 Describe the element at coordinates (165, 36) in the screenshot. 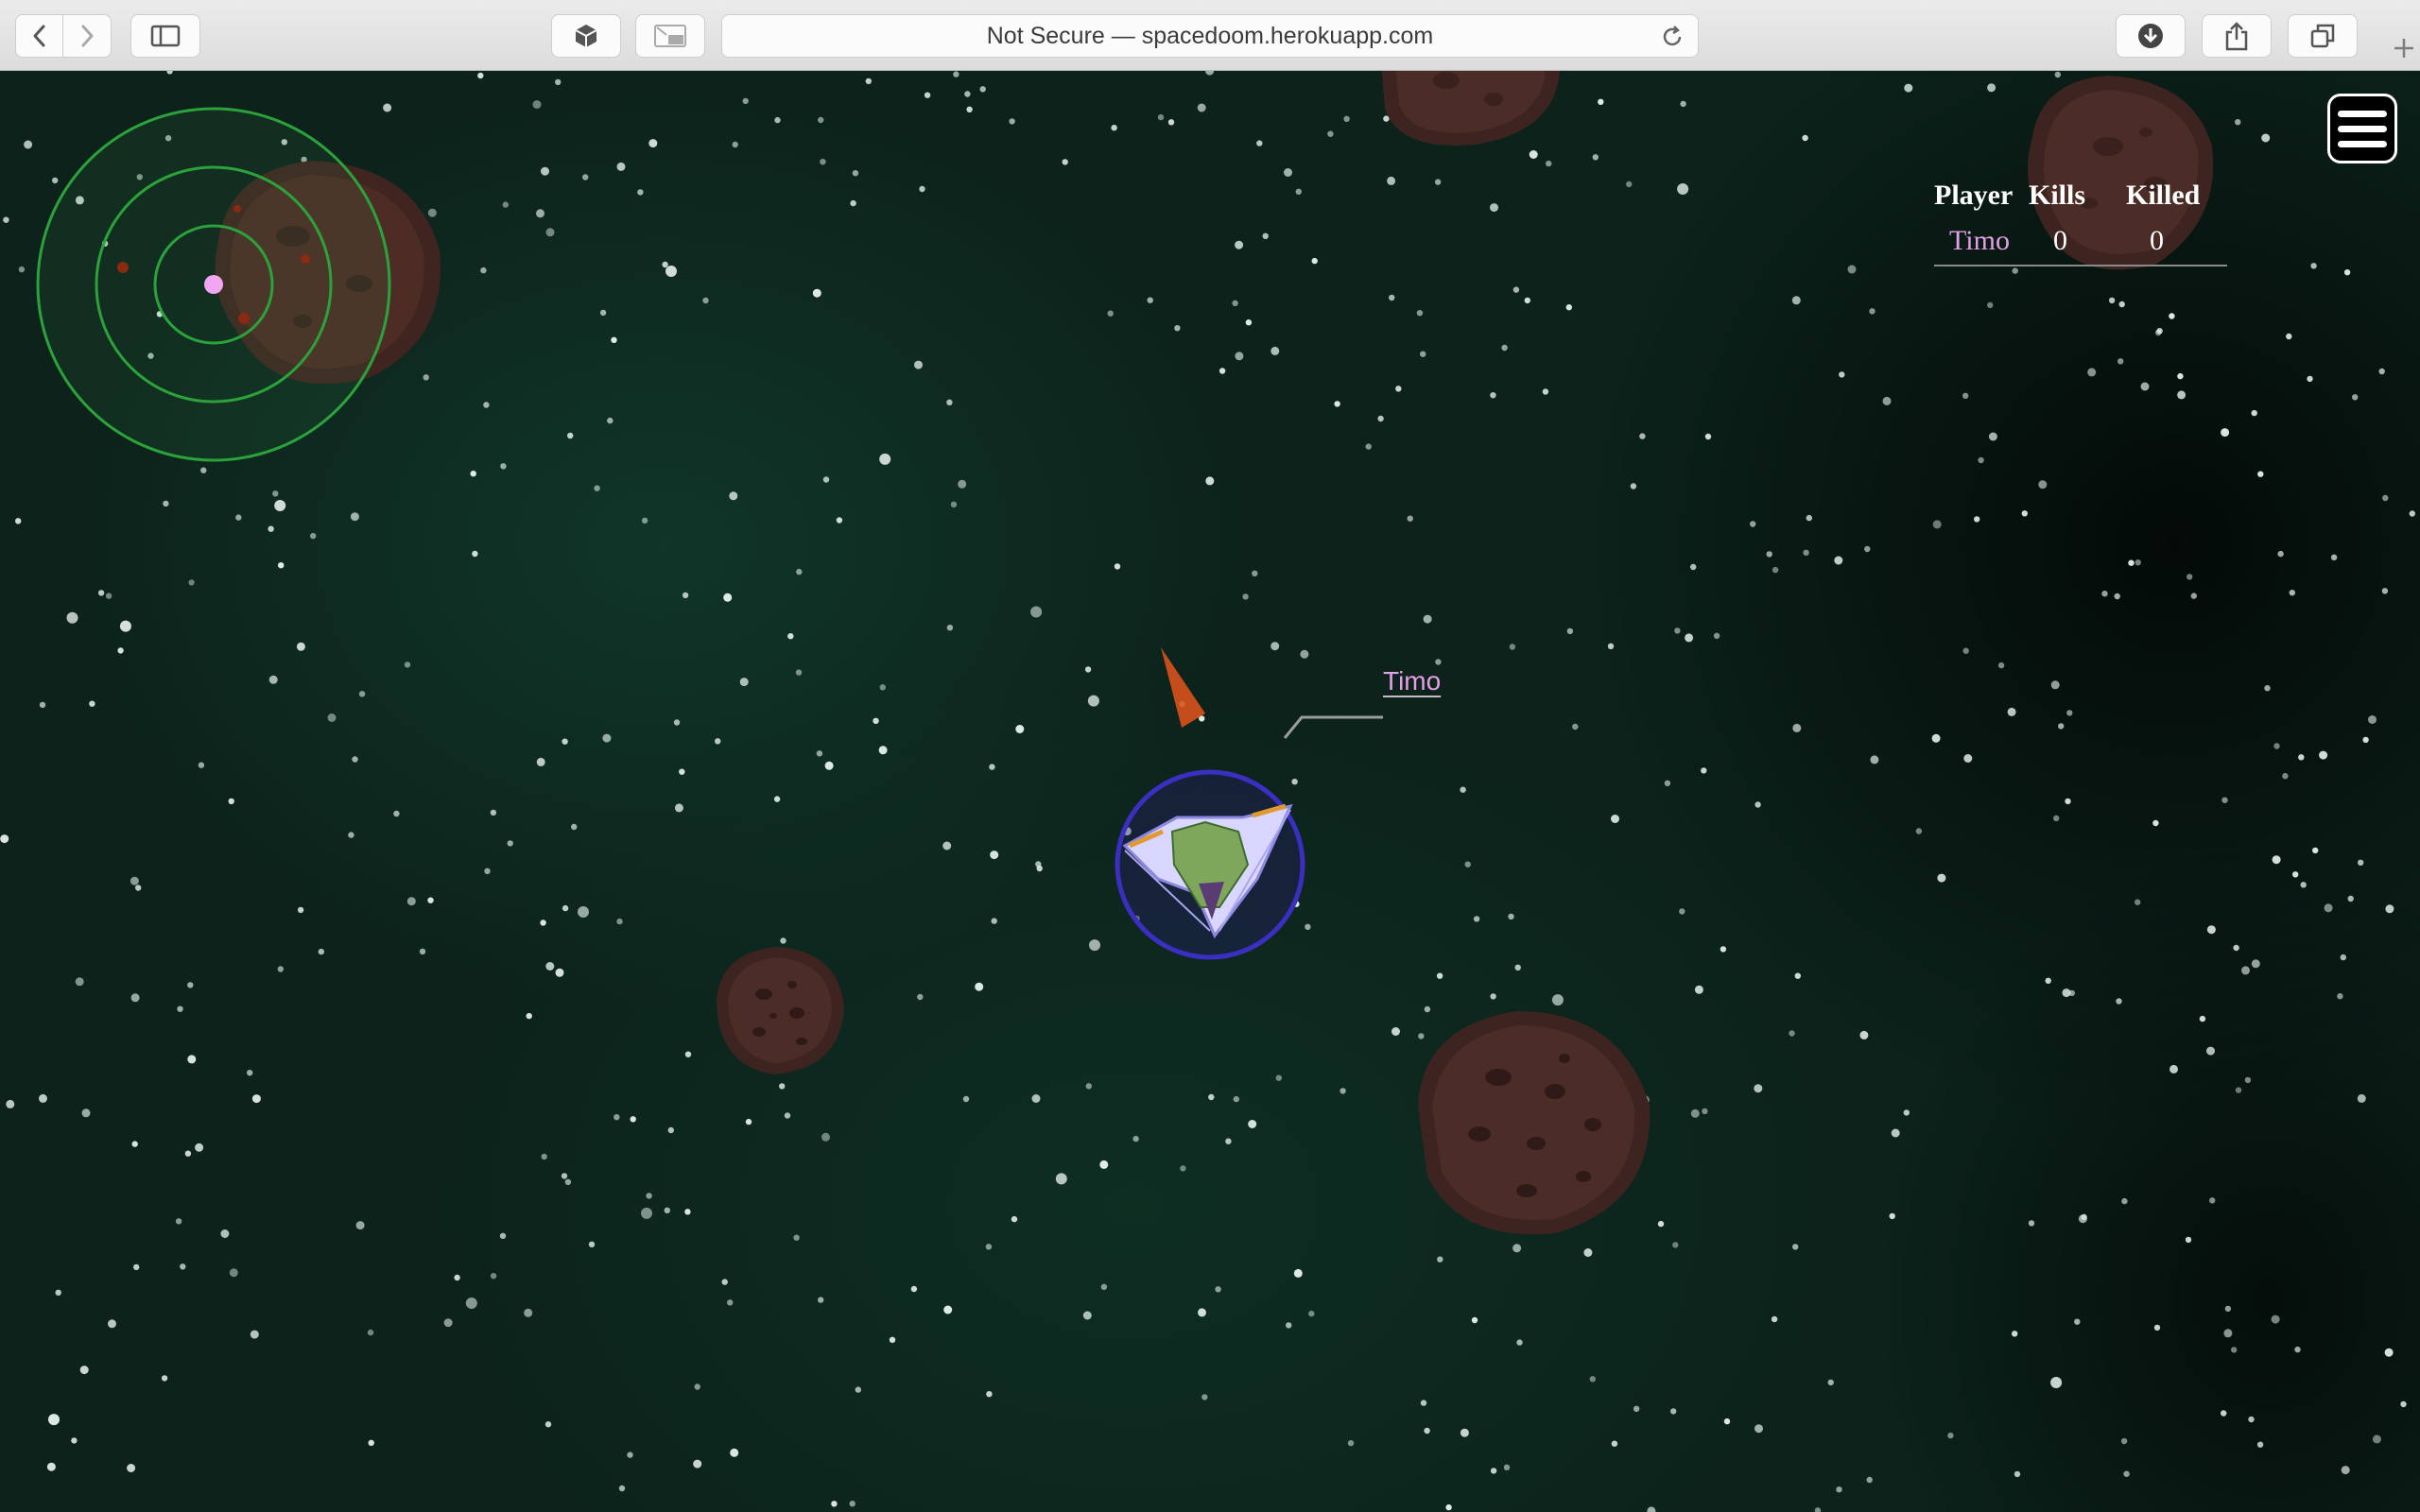

I see `sidebar-button` at that location.